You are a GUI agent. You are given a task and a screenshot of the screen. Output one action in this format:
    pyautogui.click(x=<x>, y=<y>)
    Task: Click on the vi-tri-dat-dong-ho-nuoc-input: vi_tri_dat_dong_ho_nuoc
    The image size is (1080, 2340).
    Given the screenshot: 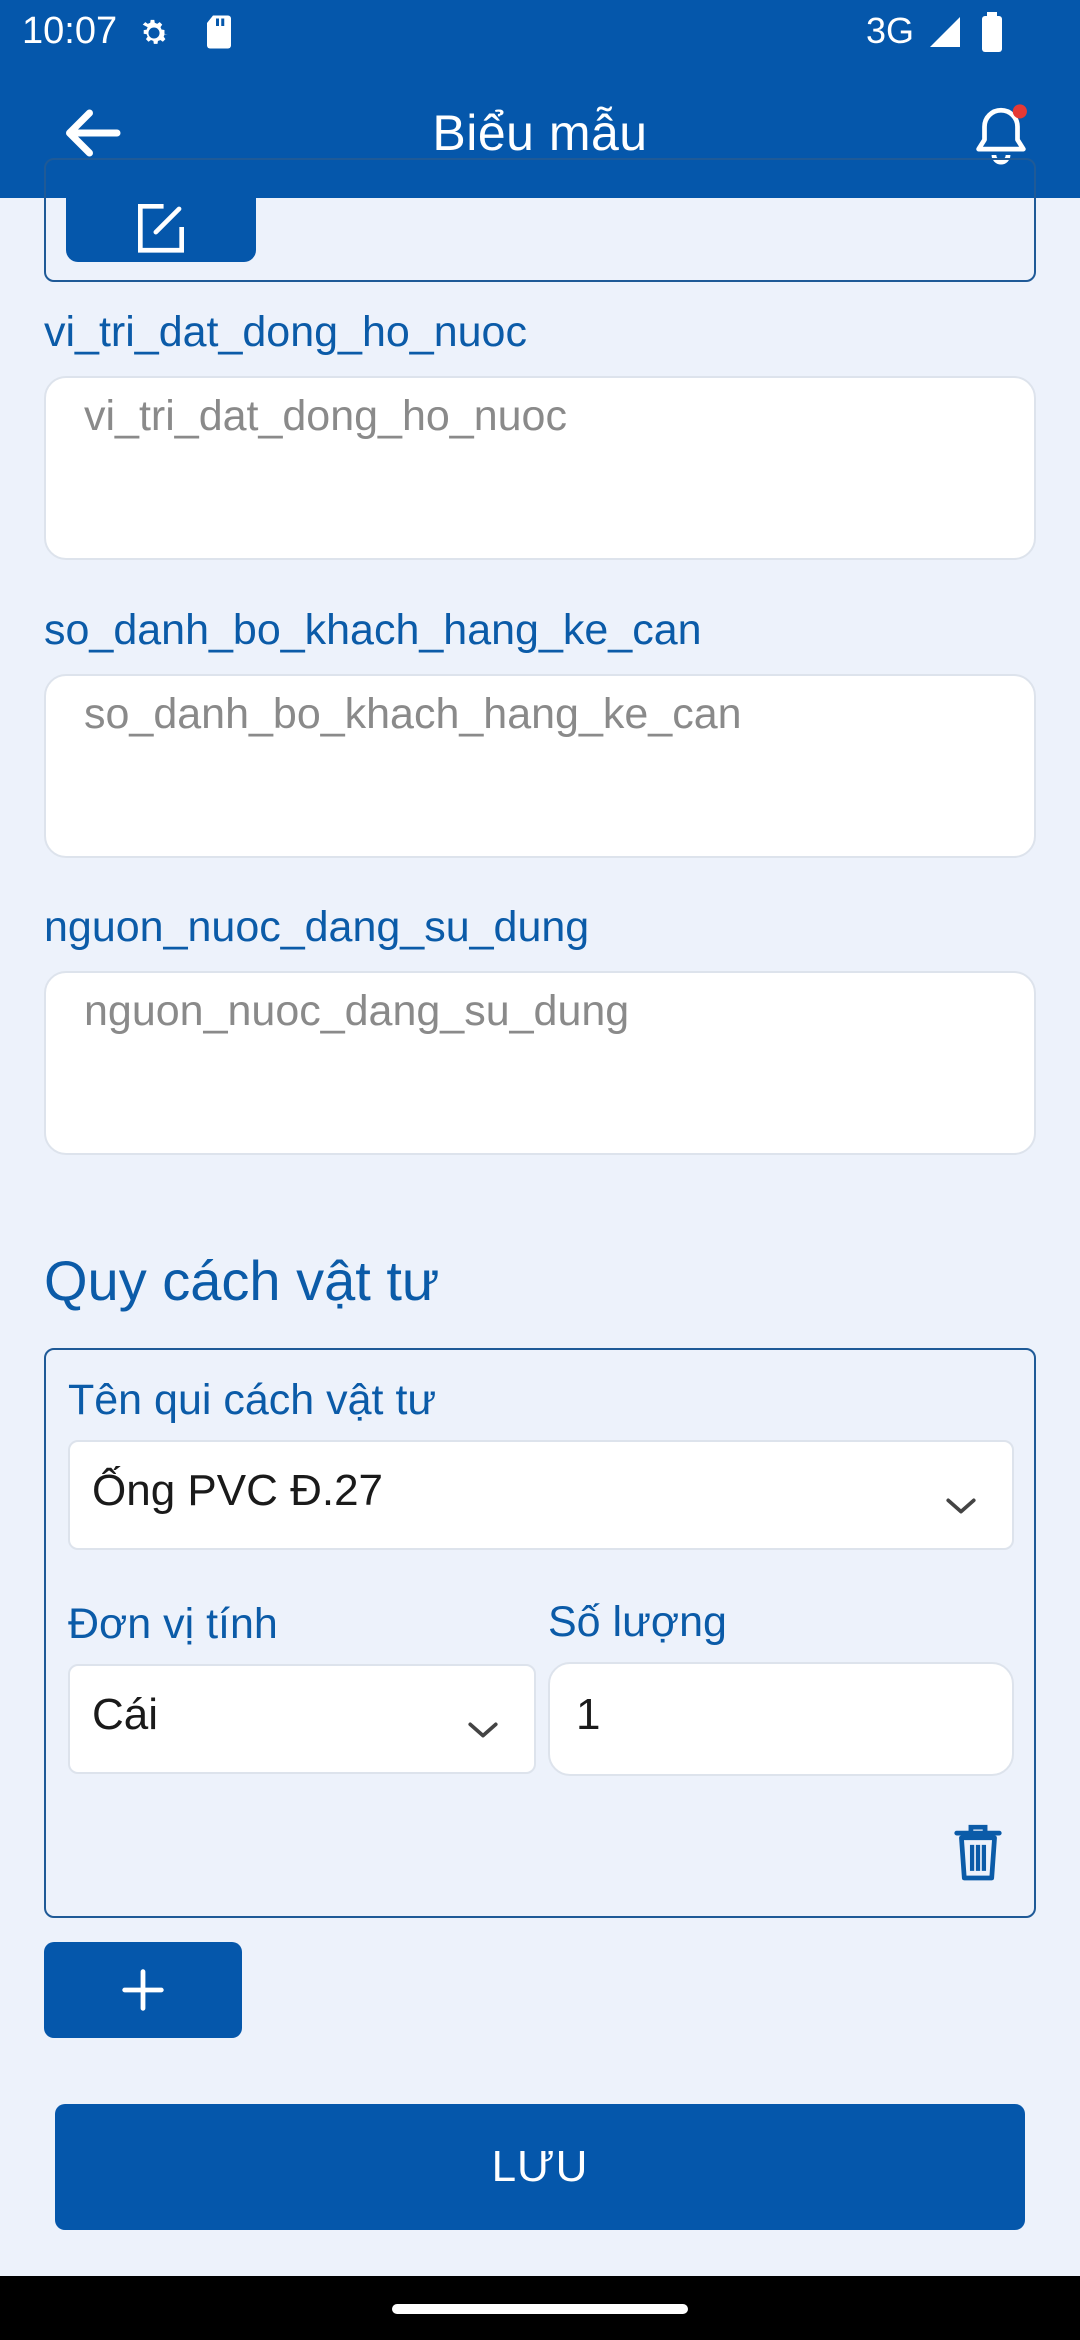 What is the action you would take?
    pyautogui.click(x=540, y=468)
    